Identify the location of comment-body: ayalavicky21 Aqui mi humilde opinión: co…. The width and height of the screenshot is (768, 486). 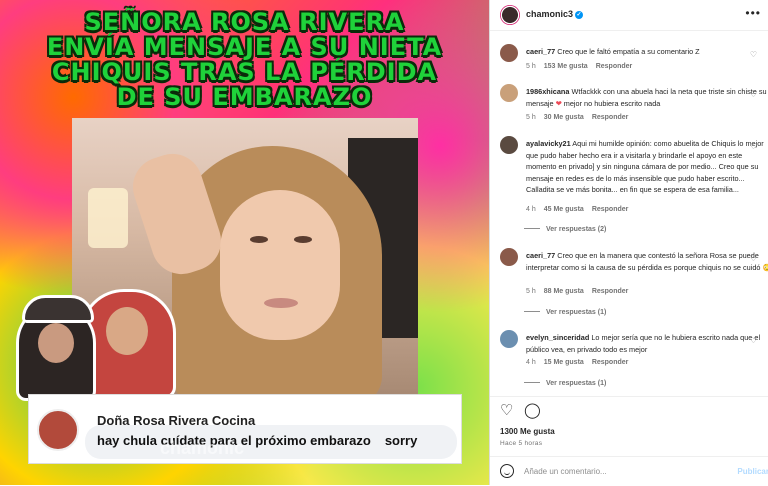
(647, 167).